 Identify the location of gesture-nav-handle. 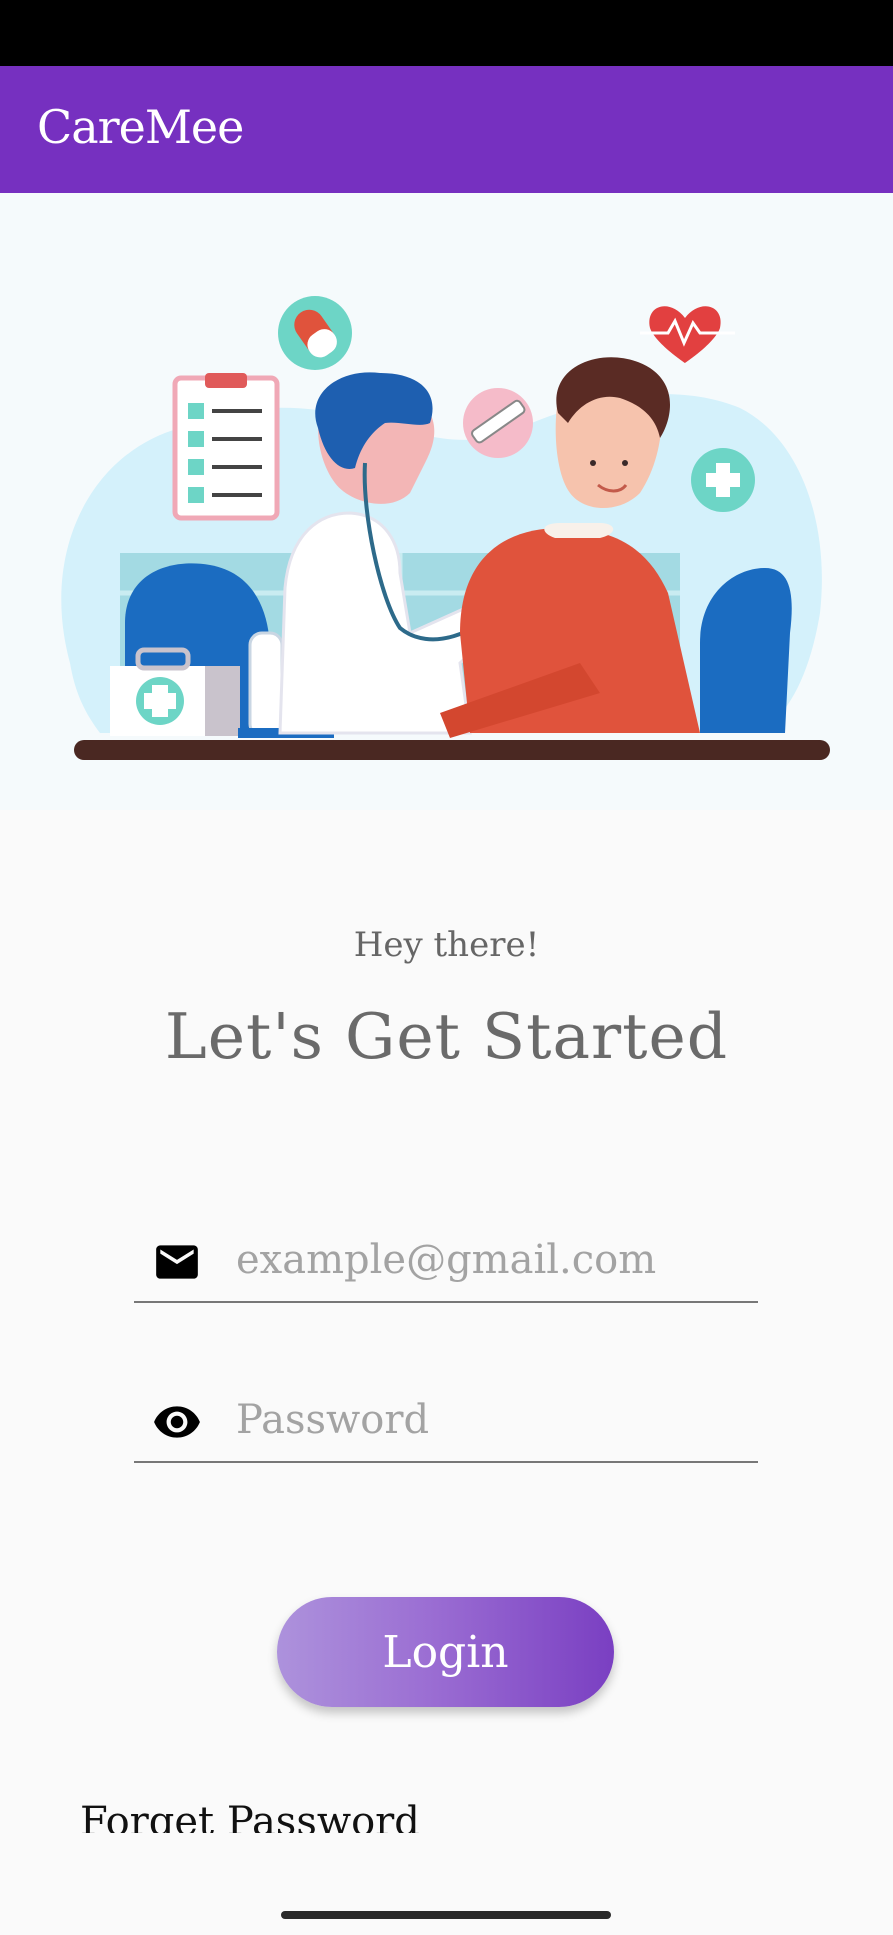
(446, 1915).